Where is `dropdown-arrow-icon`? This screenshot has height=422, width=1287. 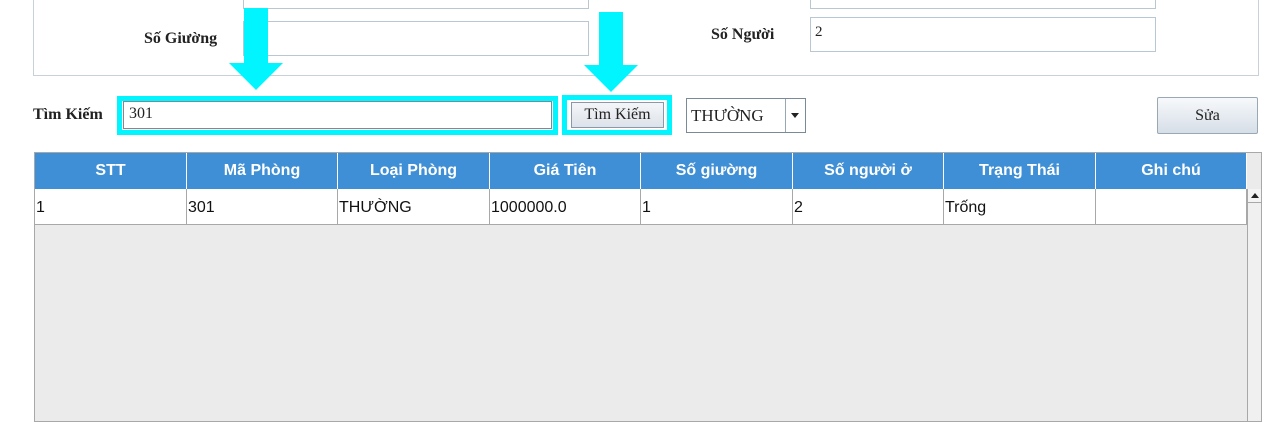
dropdown-arrow-icon is located at coordinates (795, 115).